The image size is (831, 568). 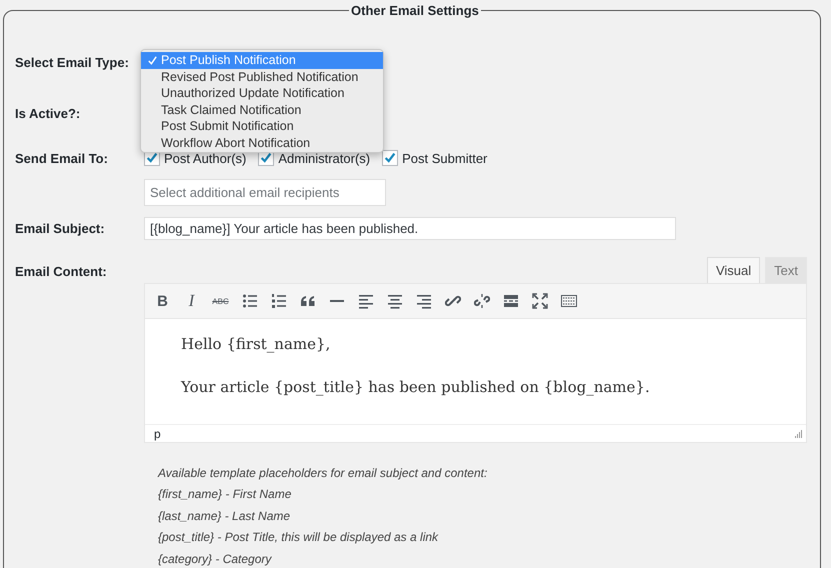 What do you see at coordinates (308, 301) in the screenshot?
I see `quote-icon` at bounding box center [308, 301].